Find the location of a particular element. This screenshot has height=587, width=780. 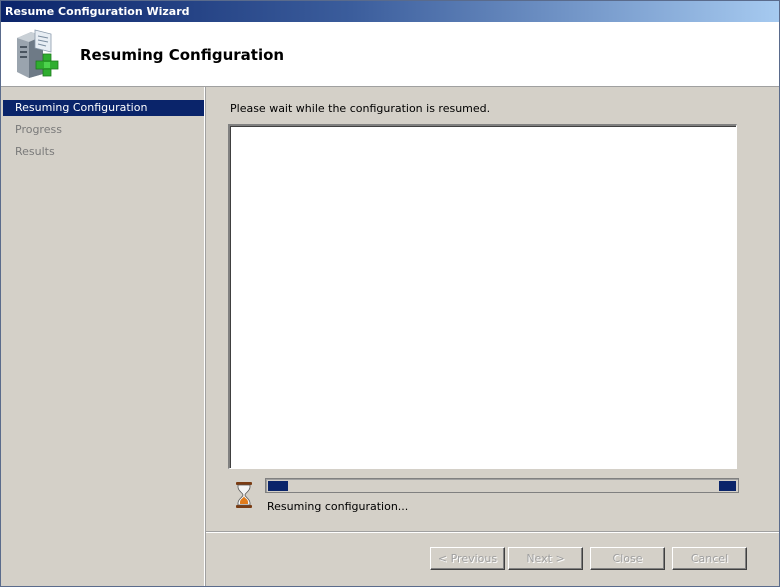

sidebar-item-resuming-configuration: Resuming Configuration is located at coordinates (103, 108).